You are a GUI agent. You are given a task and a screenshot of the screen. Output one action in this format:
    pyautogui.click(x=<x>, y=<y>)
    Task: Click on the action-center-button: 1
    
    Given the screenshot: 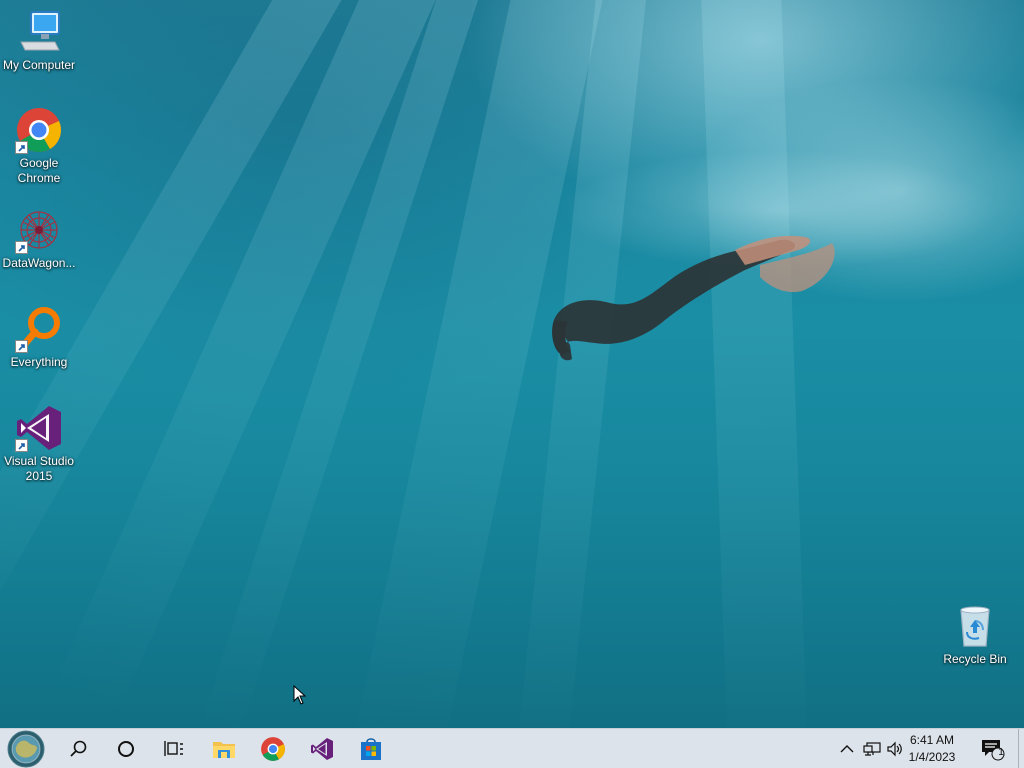 What is the action you would take?
    pyautogui.click(x=993, y=748)
    